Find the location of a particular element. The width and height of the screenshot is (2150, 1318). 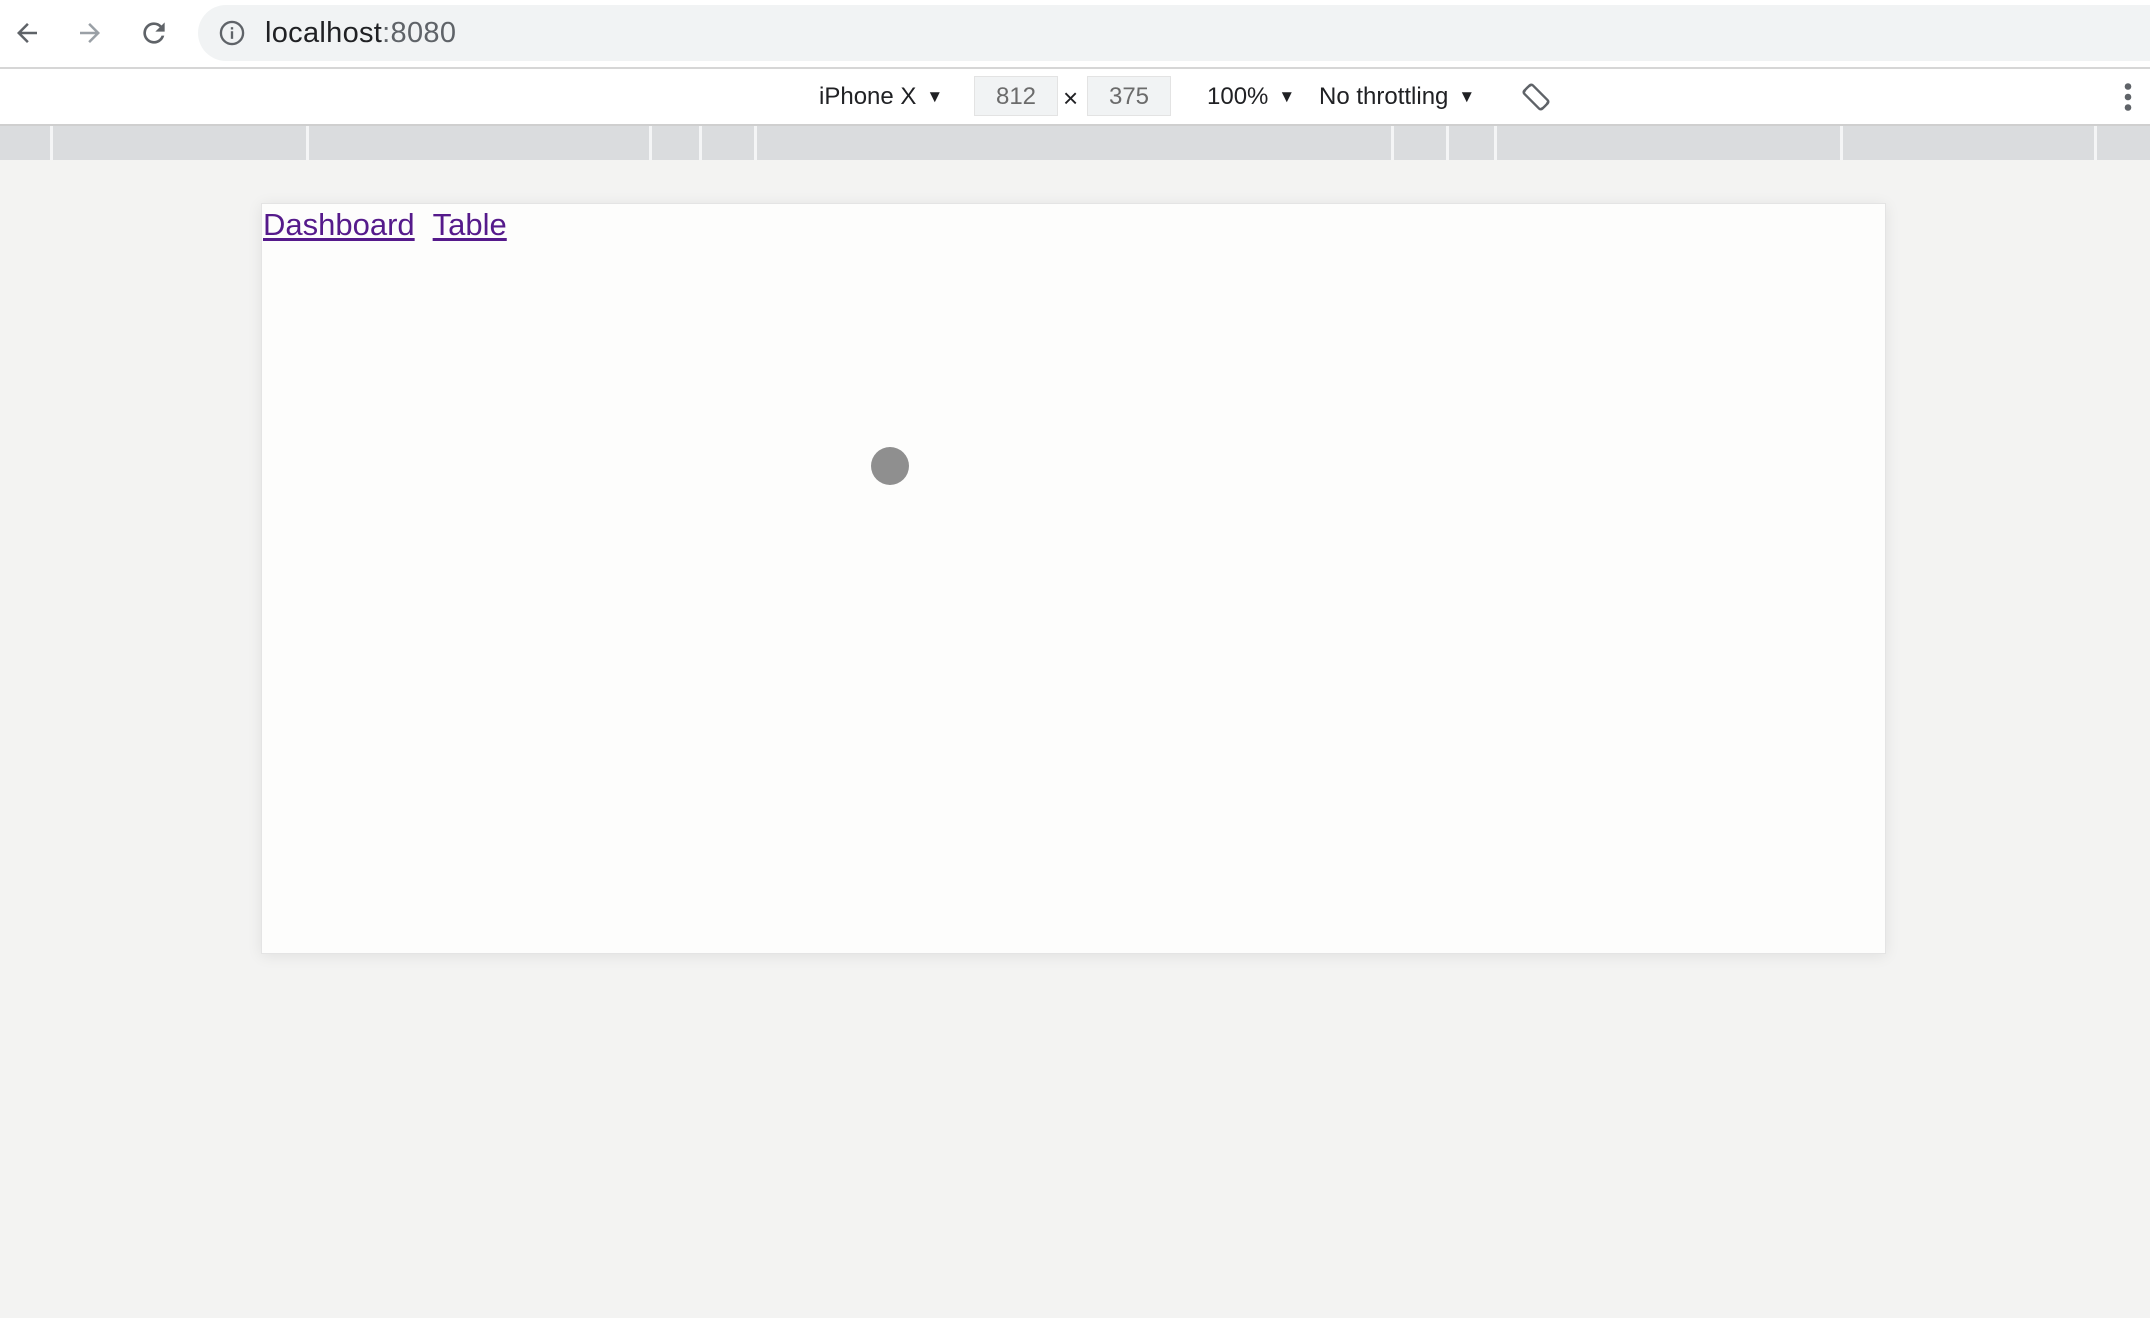

info-circle-icon is located at coordinates (232, 33).